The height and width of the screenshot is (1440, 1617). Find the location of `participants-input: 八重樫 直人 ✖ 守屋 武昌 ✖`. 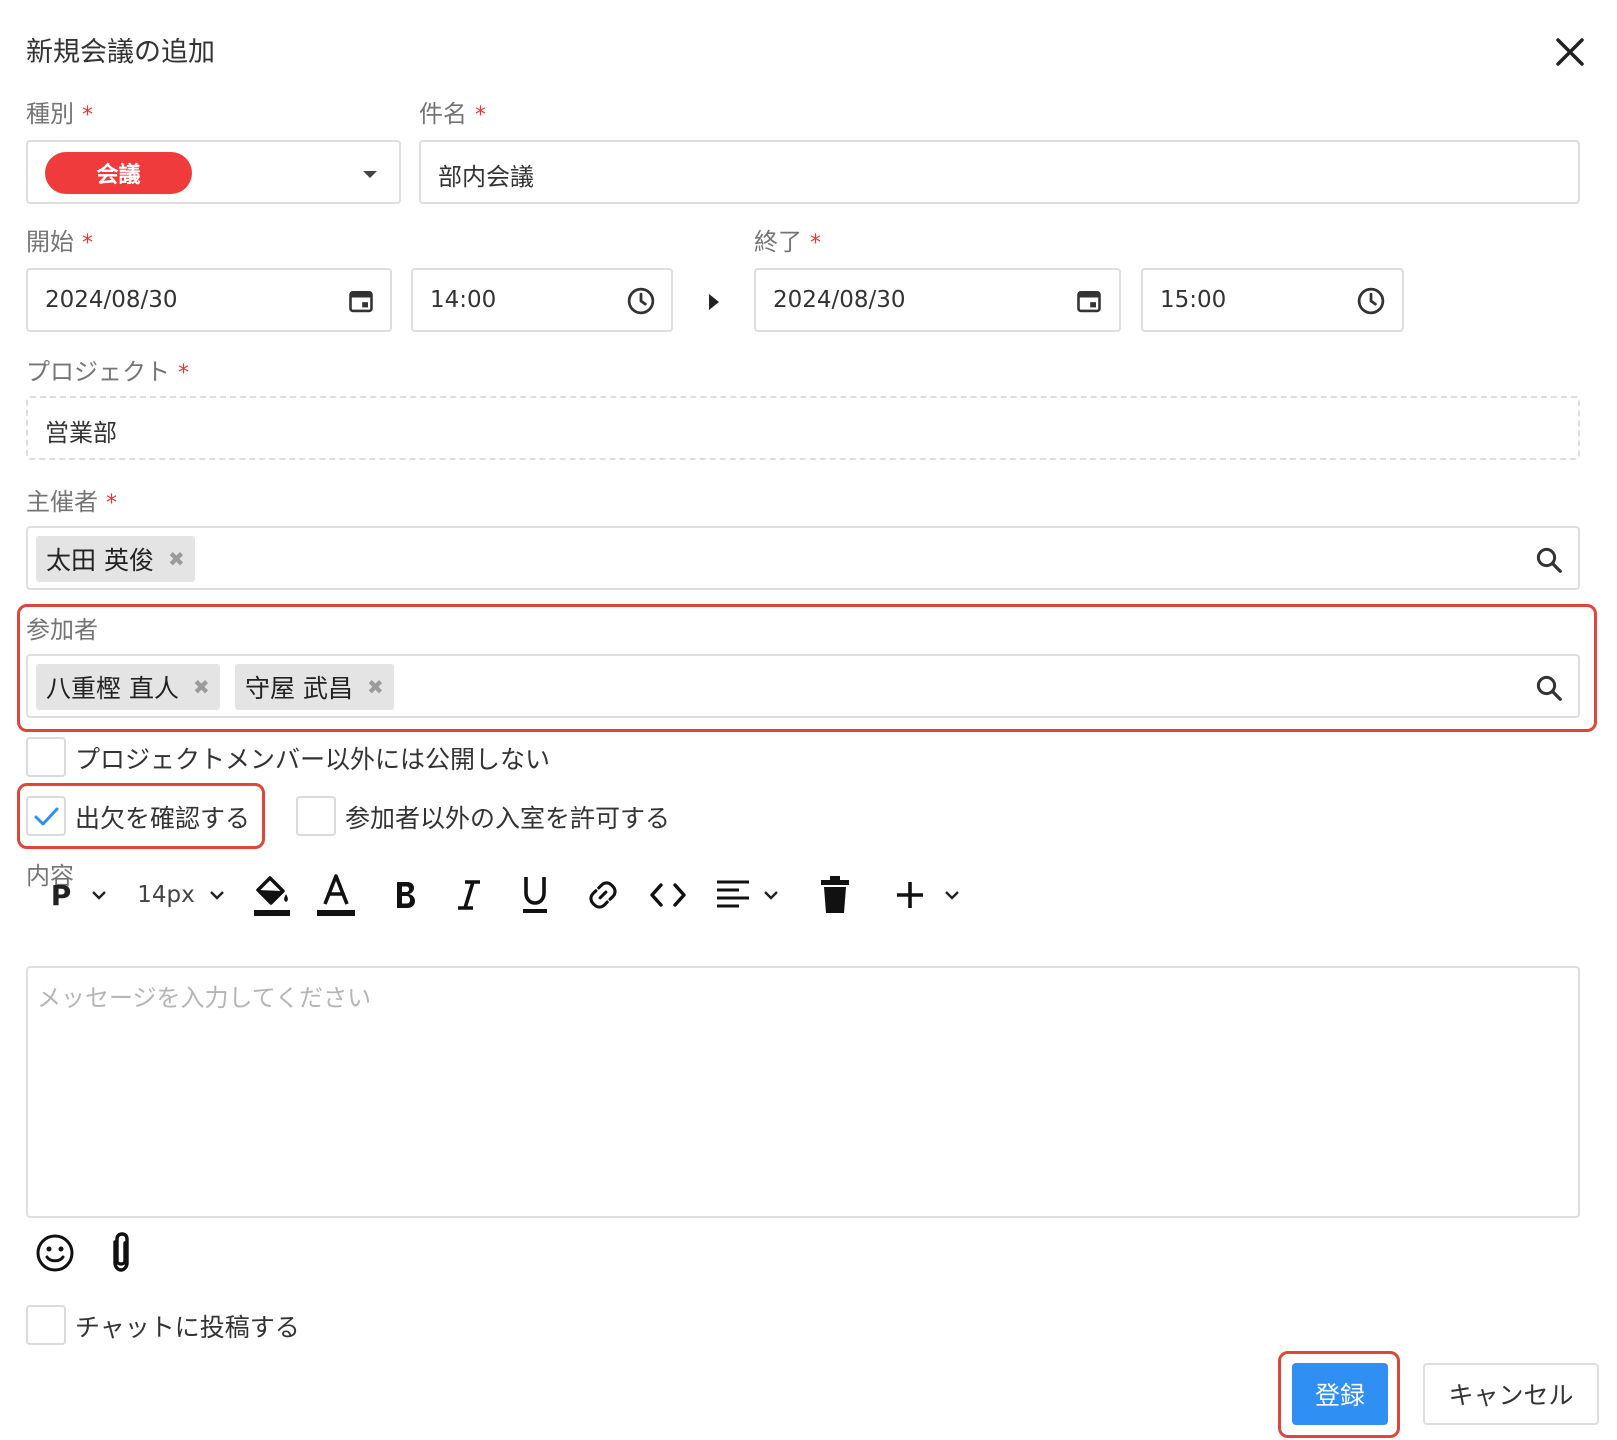

participants-input: 八重樫 直人 ✖ 守屋 武昌 ✖ is located at coordinates (803, 686).